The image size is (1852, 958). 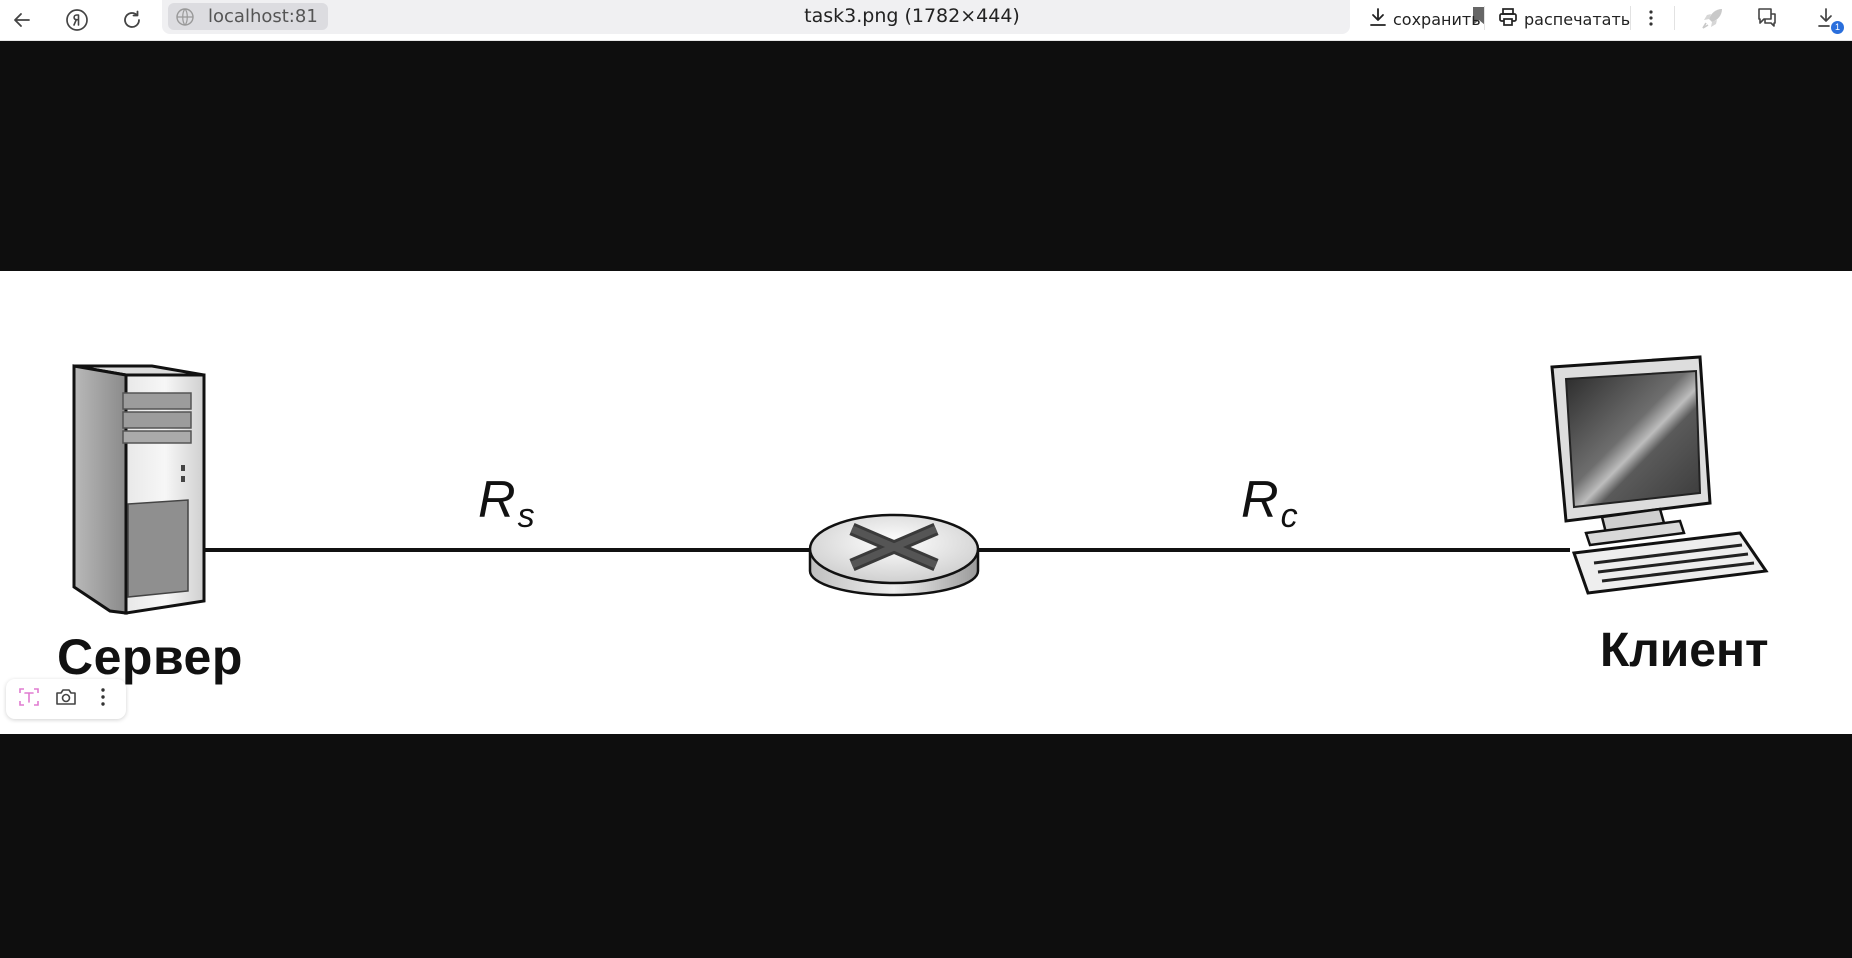 I want to click on client-label: Клиент, so click(x=1684, y=650).